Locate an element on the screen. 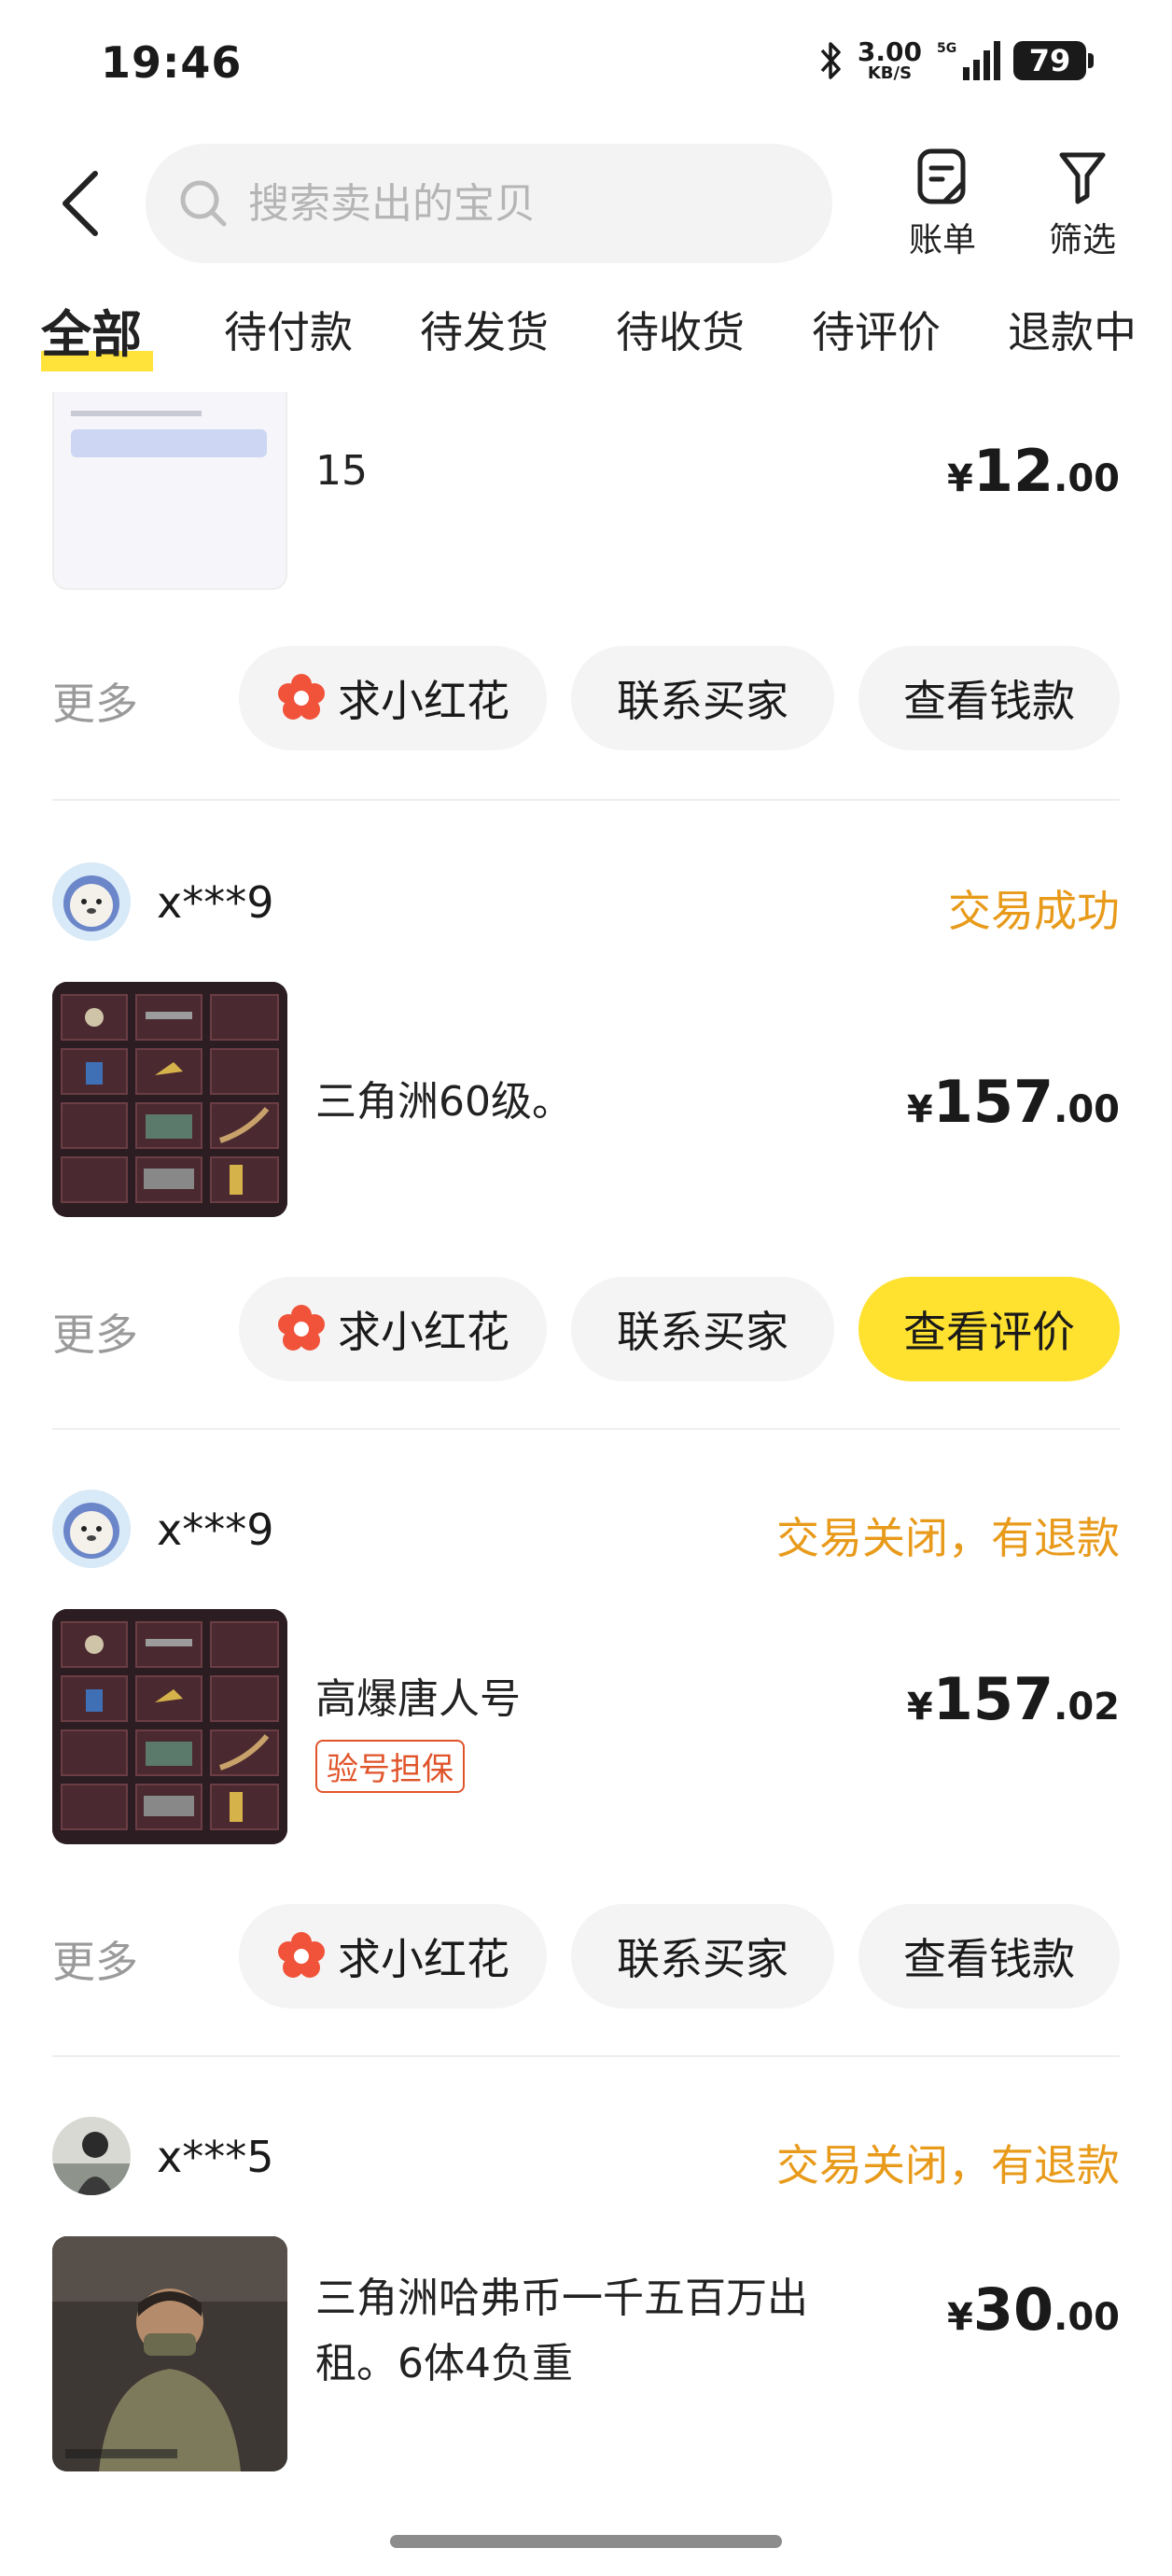 The width and height of the screenshot is (1172, 2576). order-status: 交易成功 is located at coordinates (1034, 911).